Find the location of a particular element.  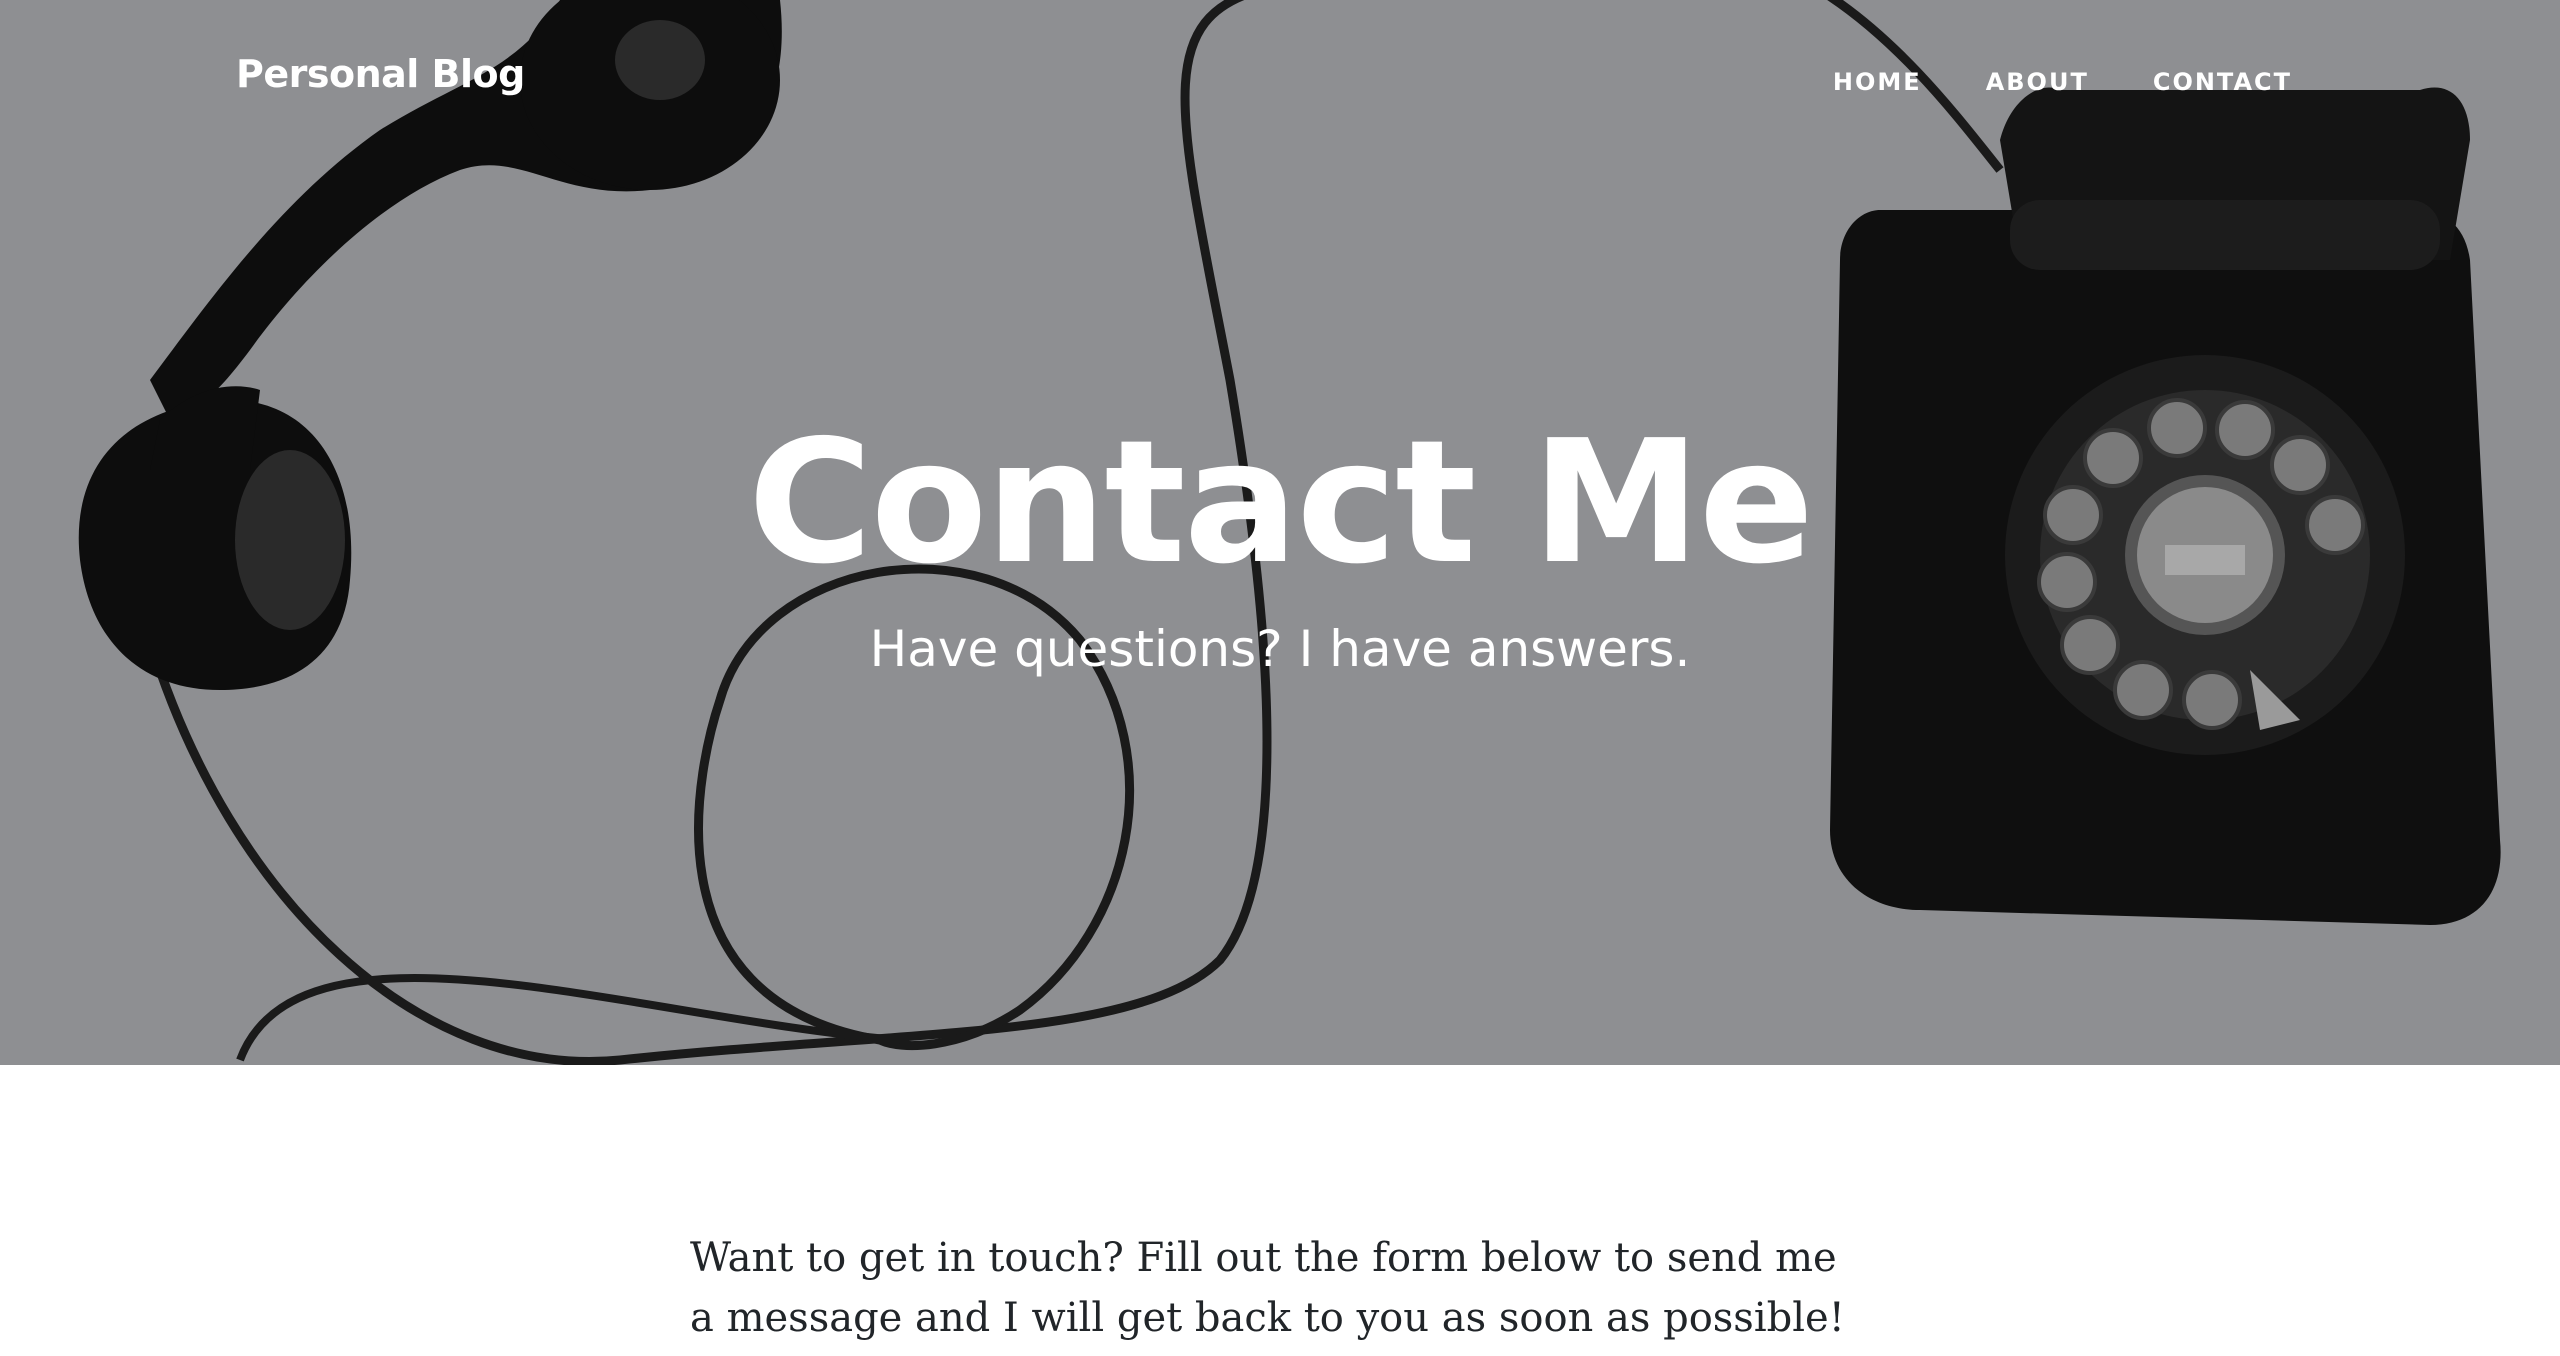

navbar: Personal Blog HOME ABOUT CONTACT is located at coordinates (1280, 85).